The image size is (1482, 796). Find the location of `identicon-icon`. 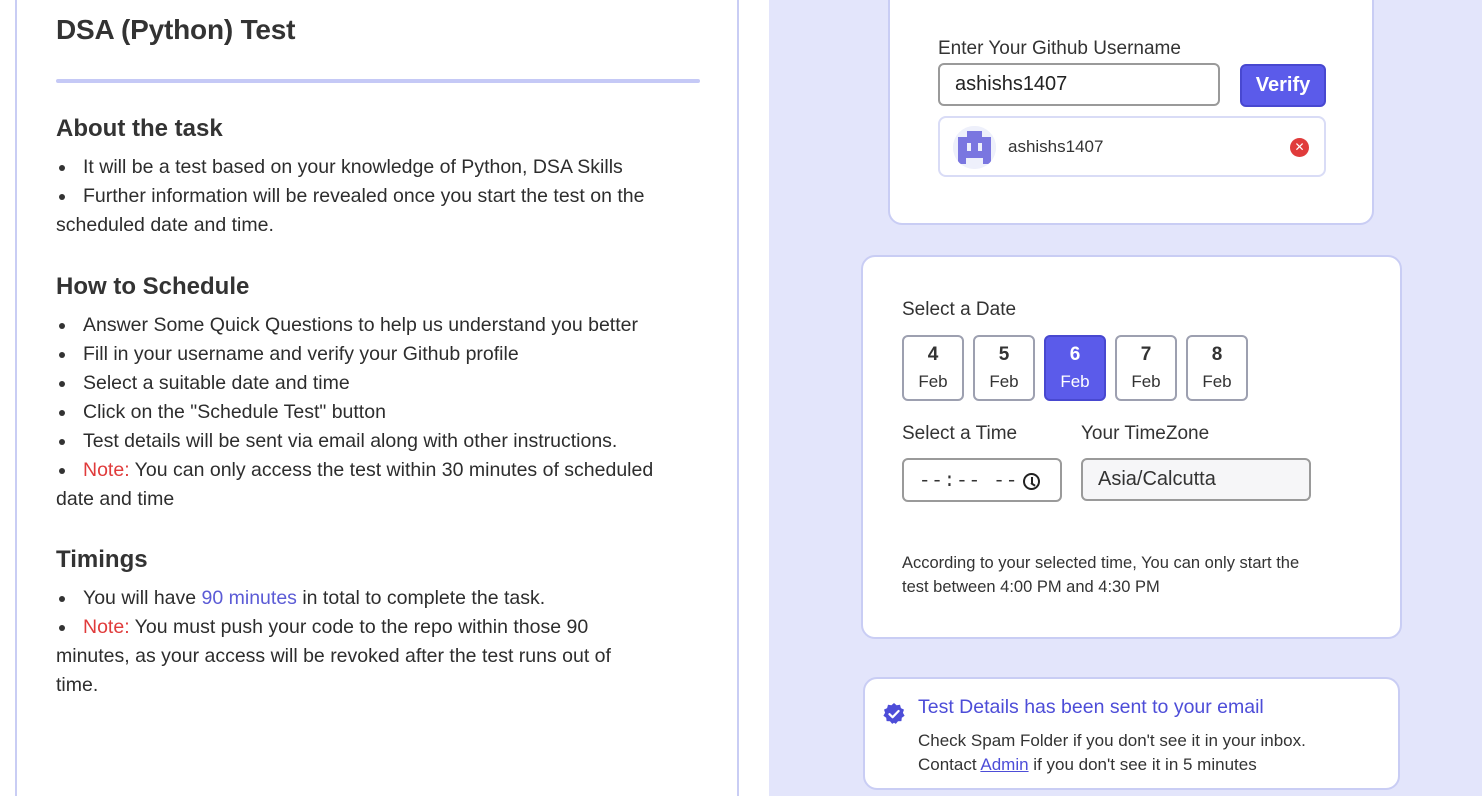

identicon-icon is located at coordinates (974, 147).